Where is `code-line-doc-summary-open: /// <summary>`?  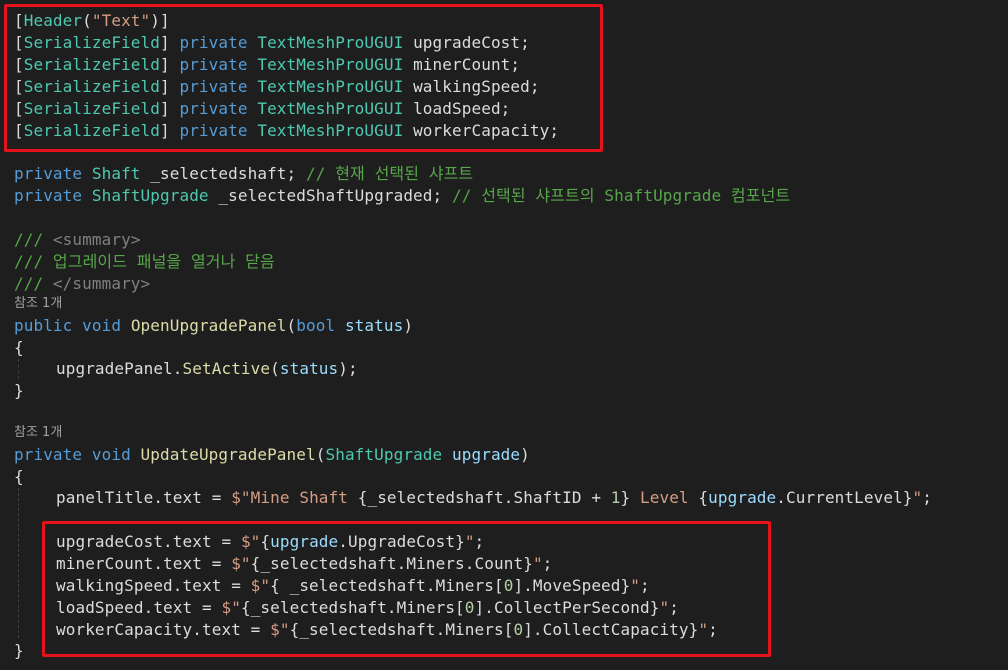
code-line-doc-summary-open: /// <summary> is located at coordinates (77, 239).